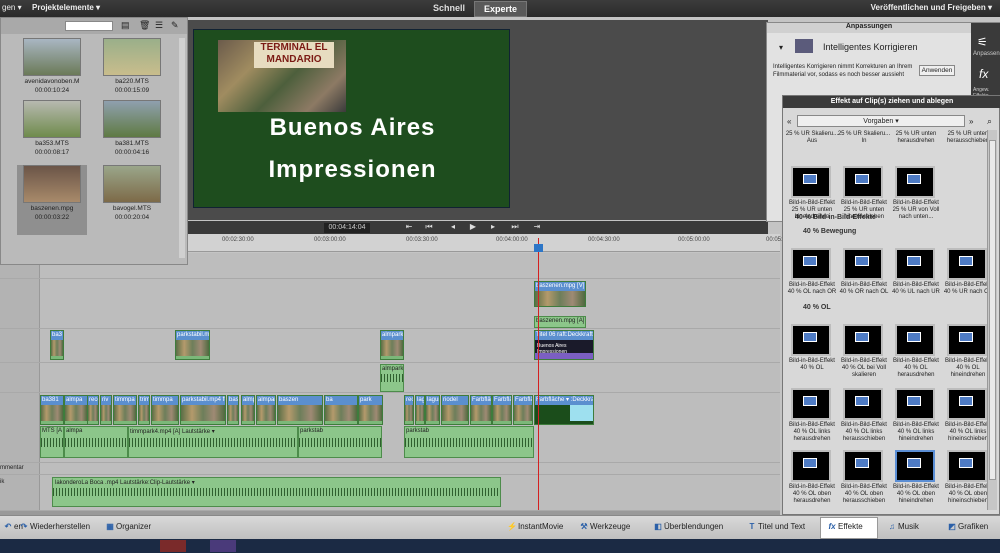 The width and height of the screenshot is (1000, 553). I want to click on asset-item: baszenen.mpg 00:00:03:22, so click(52, 200).